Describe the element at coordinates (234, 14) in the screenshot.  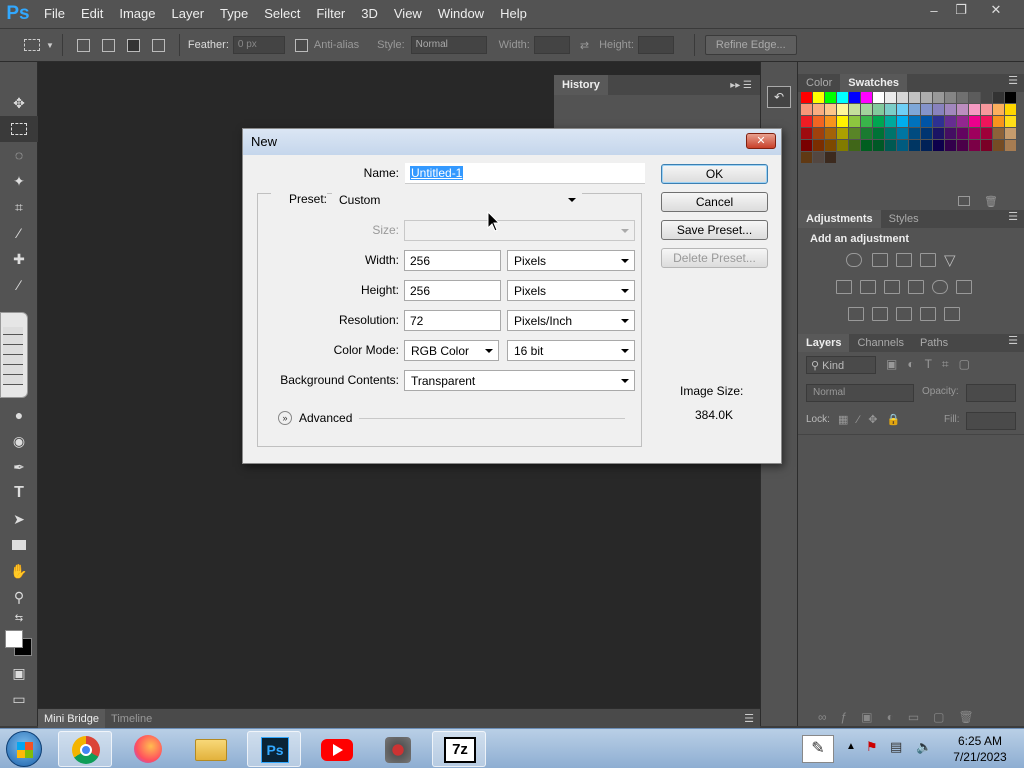
I see `menu-type: Type` at that location.